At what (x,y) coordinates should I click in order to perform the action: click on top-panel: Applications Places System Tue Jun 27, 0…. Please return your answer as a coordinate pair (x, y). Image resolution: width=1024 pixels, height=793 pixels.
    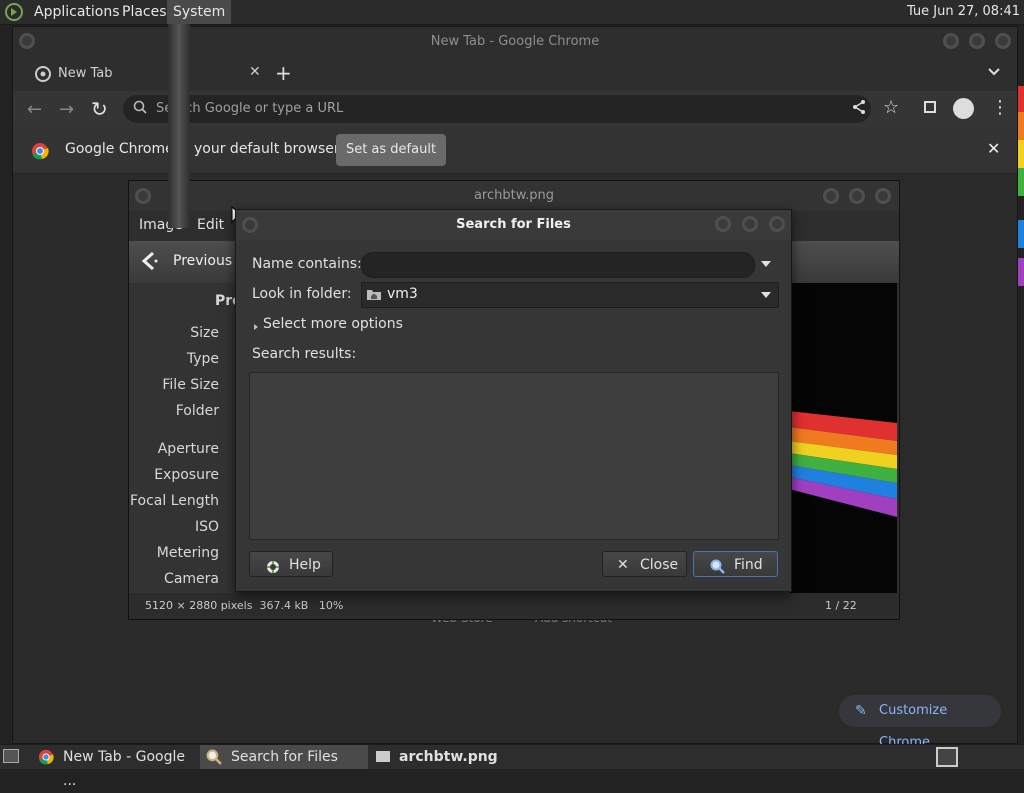
    Looking at the image, I should click on (512, 12).